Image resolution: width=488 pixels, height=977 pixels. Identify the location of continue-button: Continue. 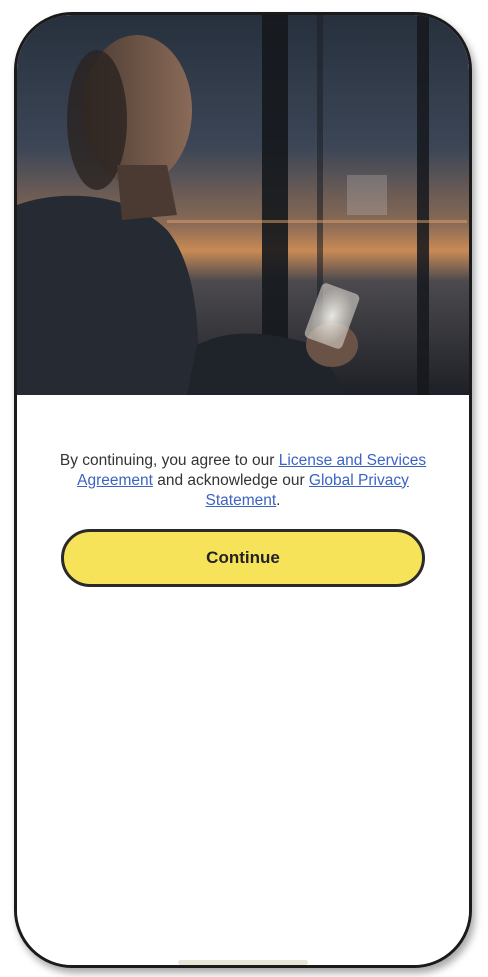
(243, 558).